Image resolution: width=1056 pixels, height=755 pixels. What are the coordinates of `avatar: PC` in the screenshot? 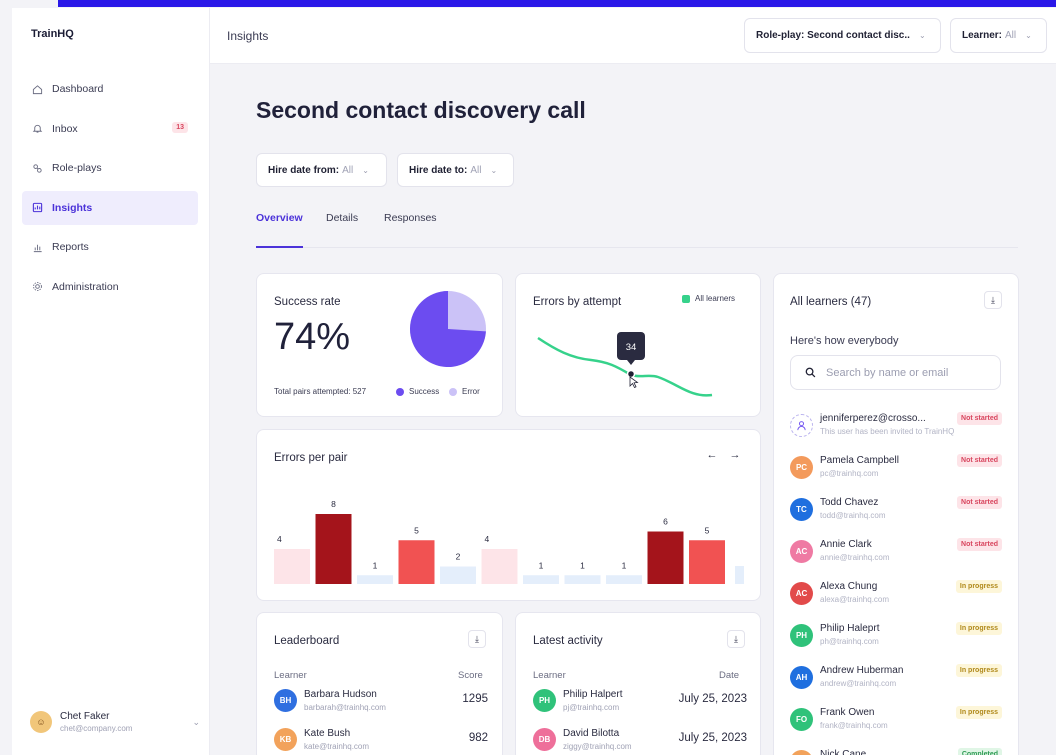 It's located at (801, 467).